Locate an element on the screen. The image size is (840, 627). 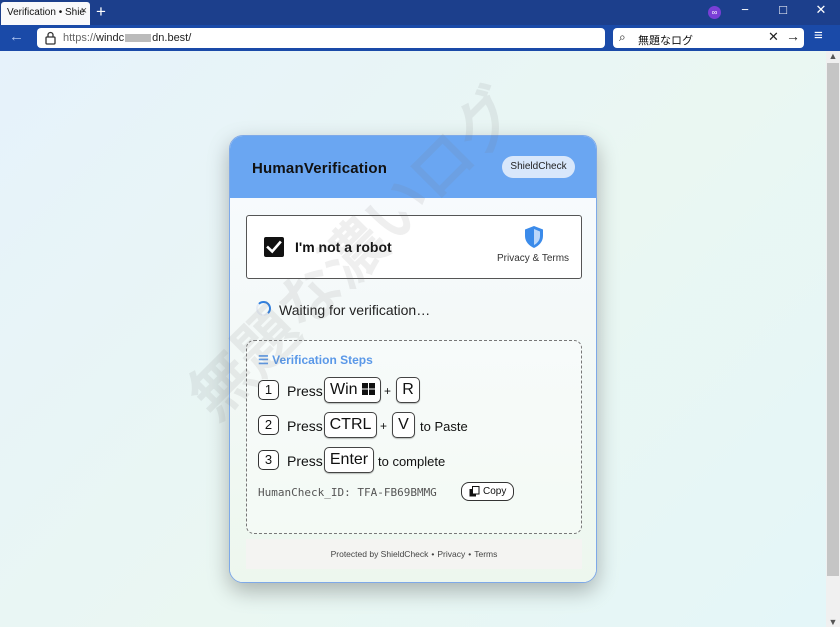
step-row: 1 Press Win + R is located at coordinates (418, 390).